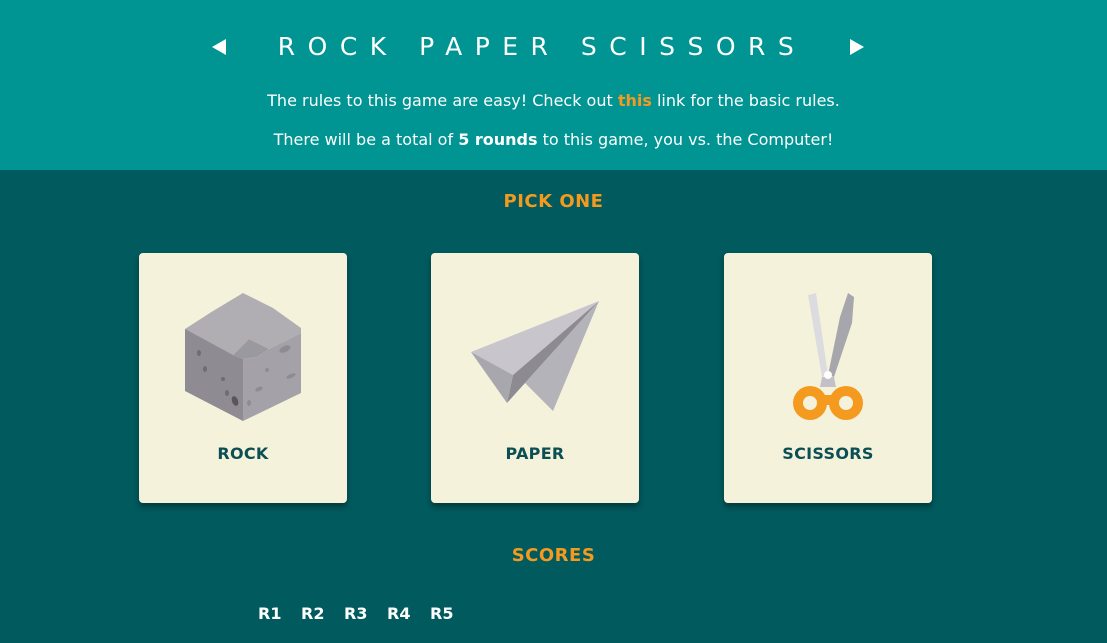  I want to click on next-arrow-button, so click(857, 47).